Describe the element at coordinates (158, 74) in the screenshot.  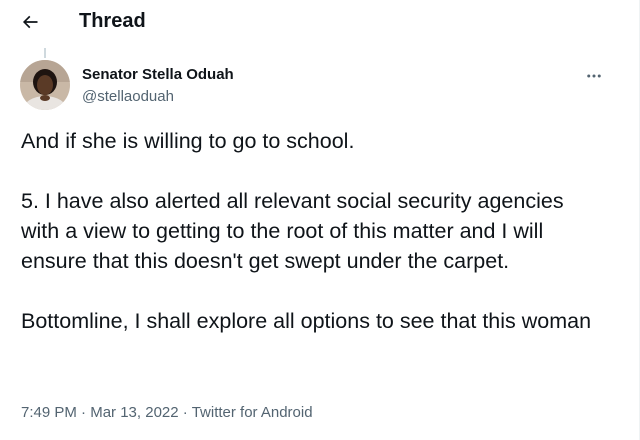
I see `author-name: Senator Stella Oduah` at that location.